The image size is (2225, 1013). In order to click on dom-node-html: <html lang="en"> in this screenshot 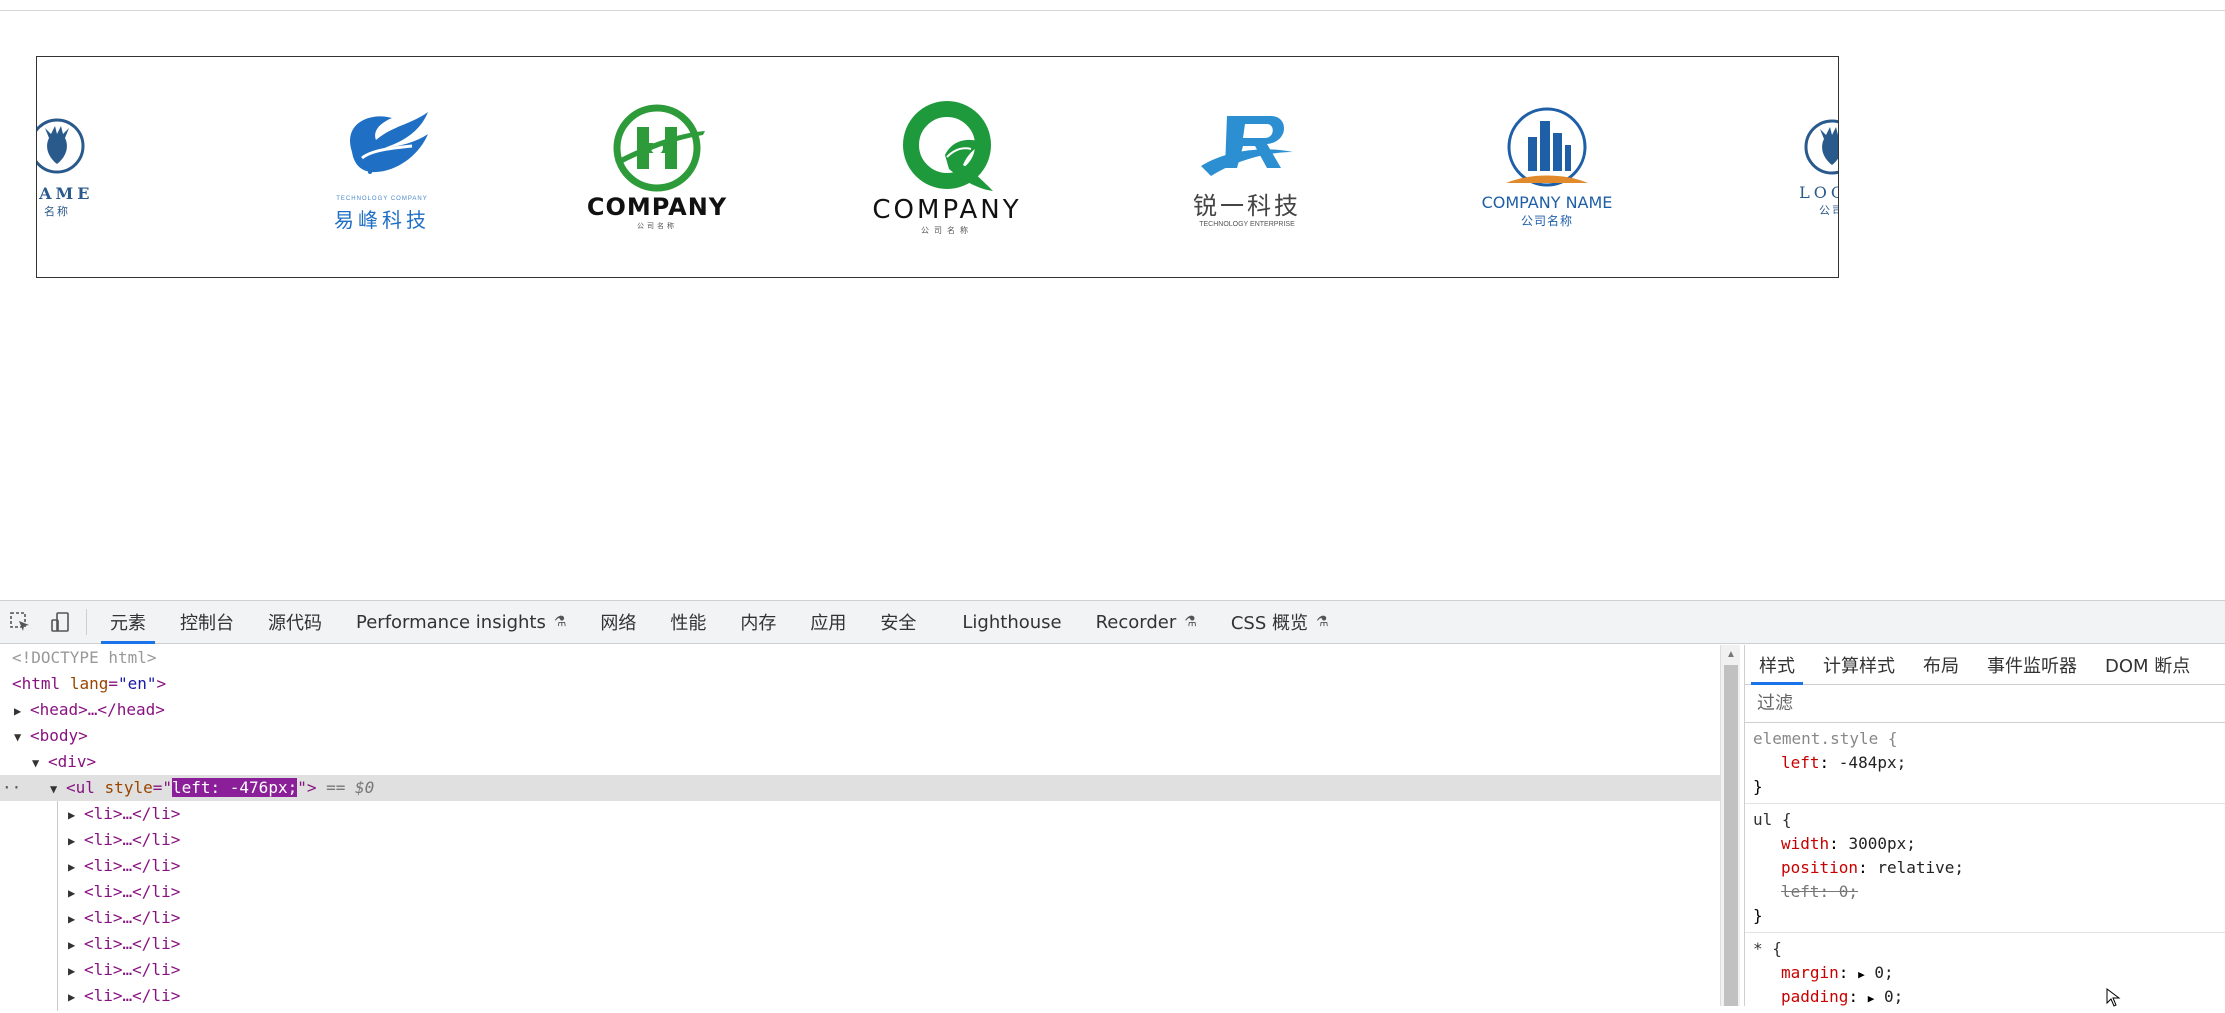, I will do `click(860, 684)`.